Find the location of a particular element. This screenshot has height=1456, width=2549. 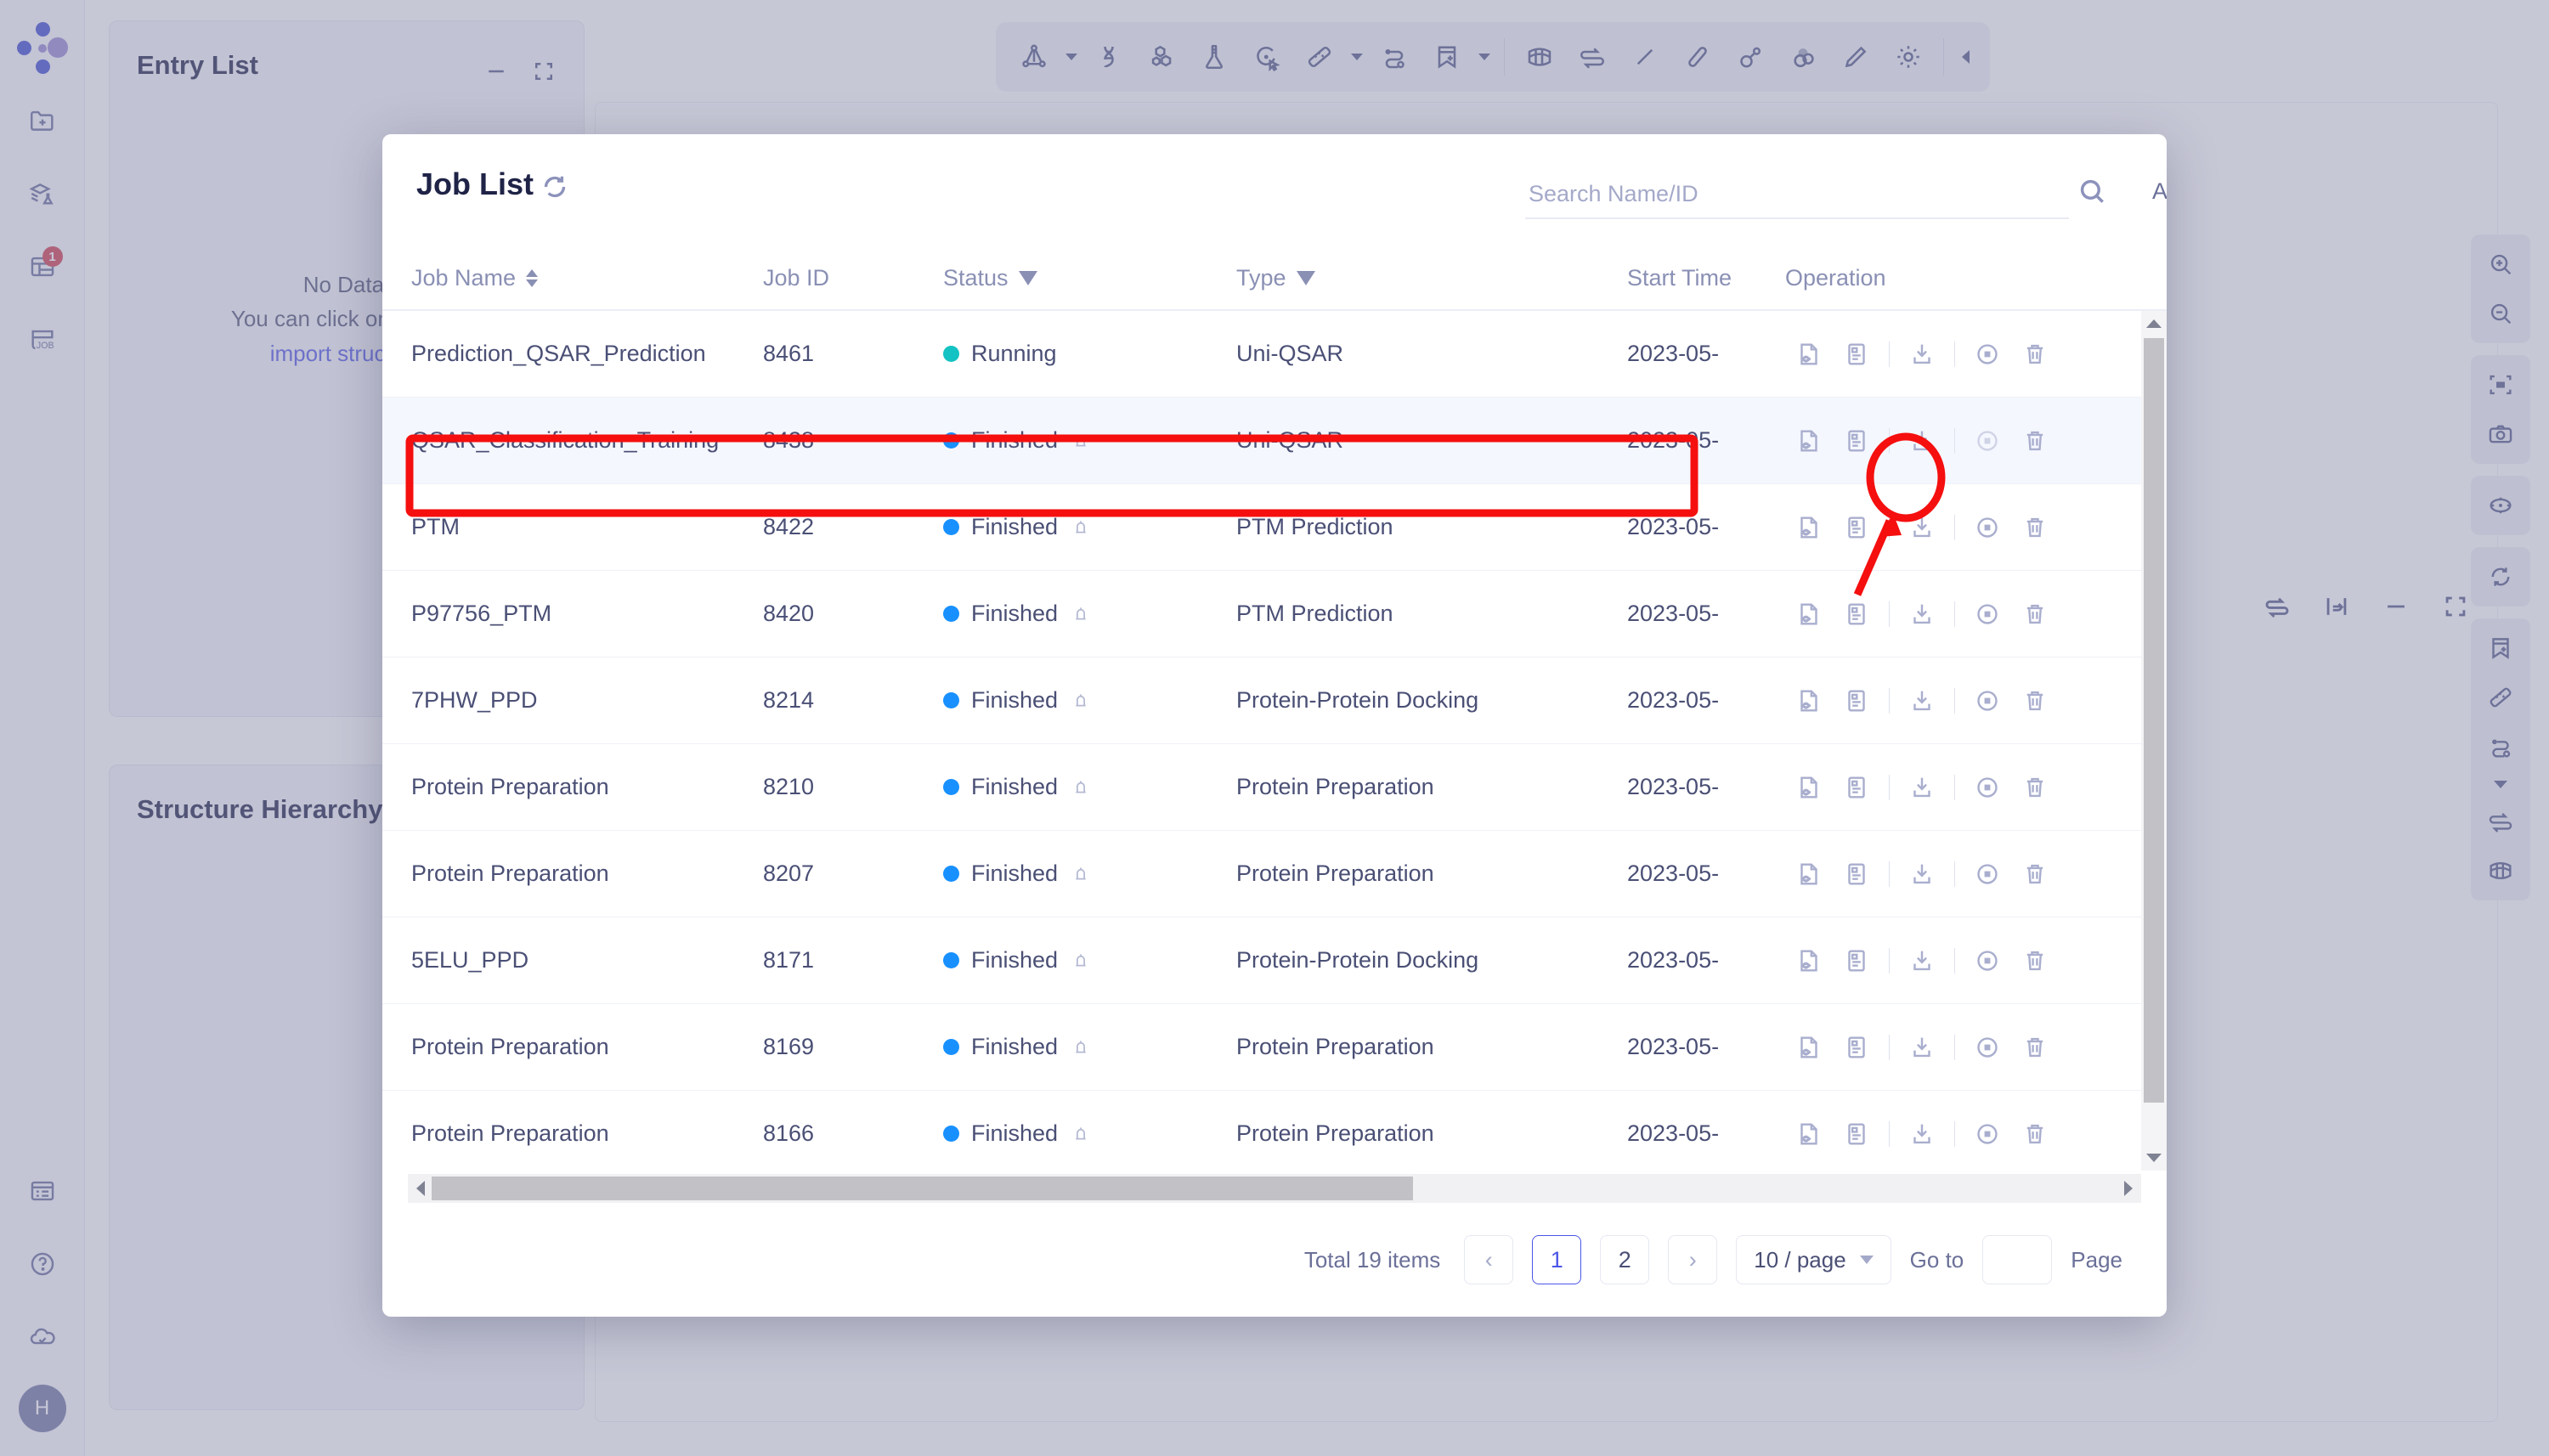

scroll-left-arrow is located at coordinates (421, 1189).